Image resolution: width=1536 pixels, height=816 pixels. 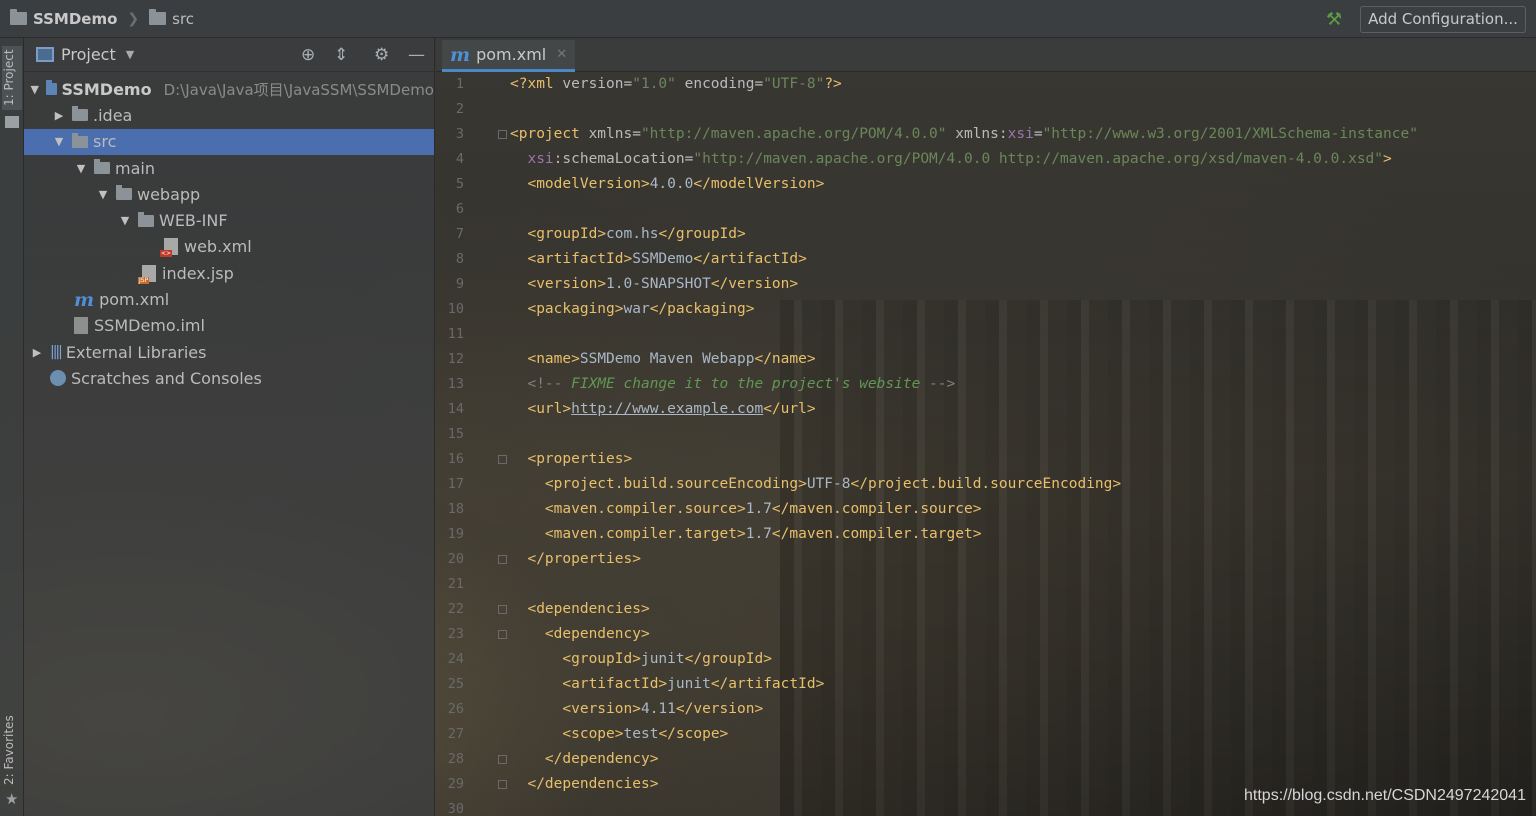 What do you see at coordinates (56, 352) in the screenshot?
I see `libraries-icon: ||||` at bounding box center [56, 352].